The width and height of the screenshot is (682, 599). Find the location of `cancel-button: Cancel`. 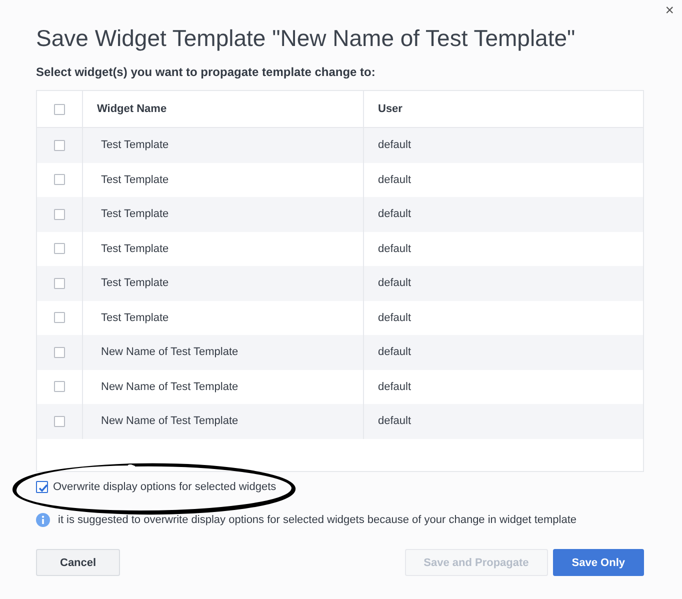

cancel-button: Cancel is located at coordinates (78, 562).